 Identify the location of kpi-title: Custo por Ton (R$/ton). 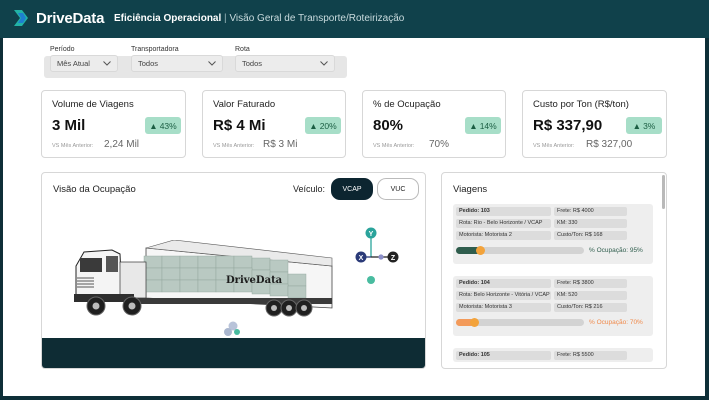
(581, 104).